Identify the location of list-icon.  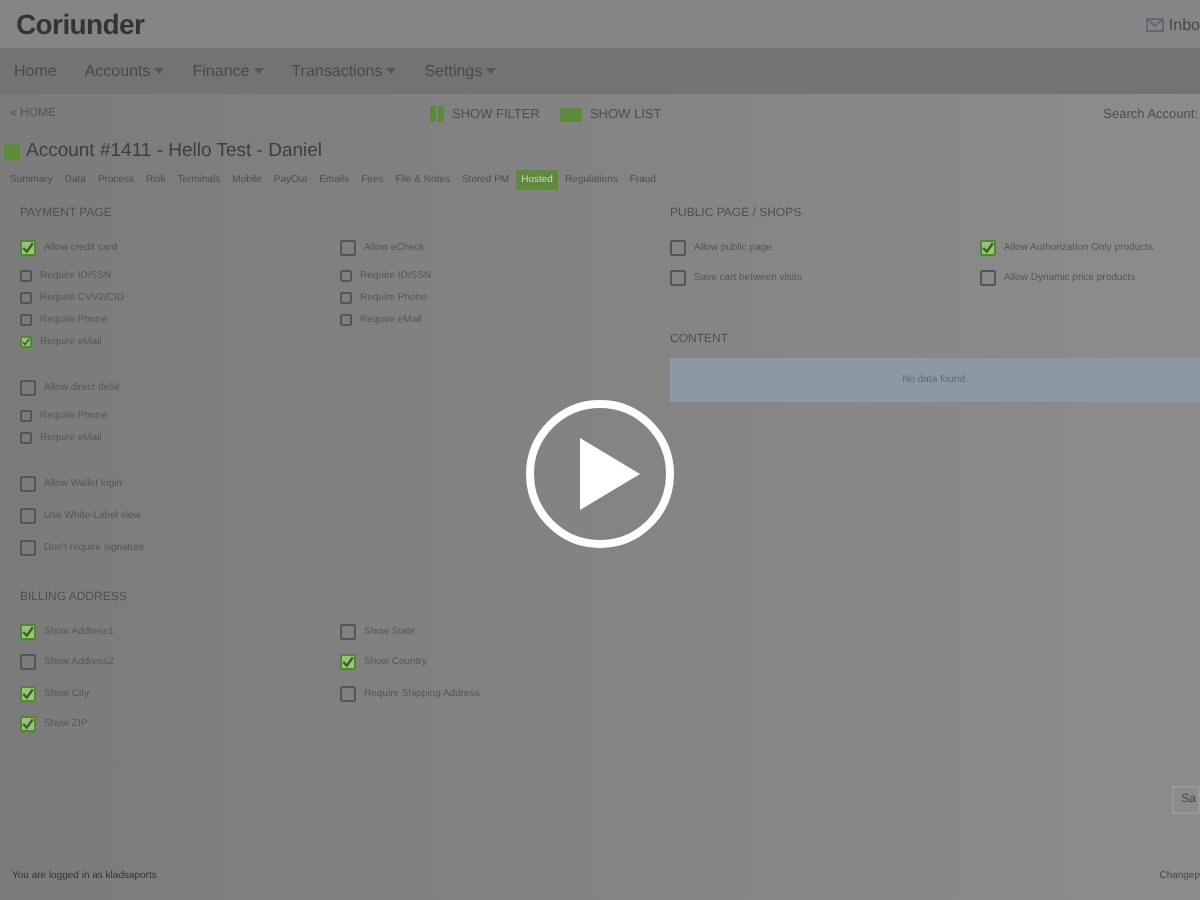
(570, 114).